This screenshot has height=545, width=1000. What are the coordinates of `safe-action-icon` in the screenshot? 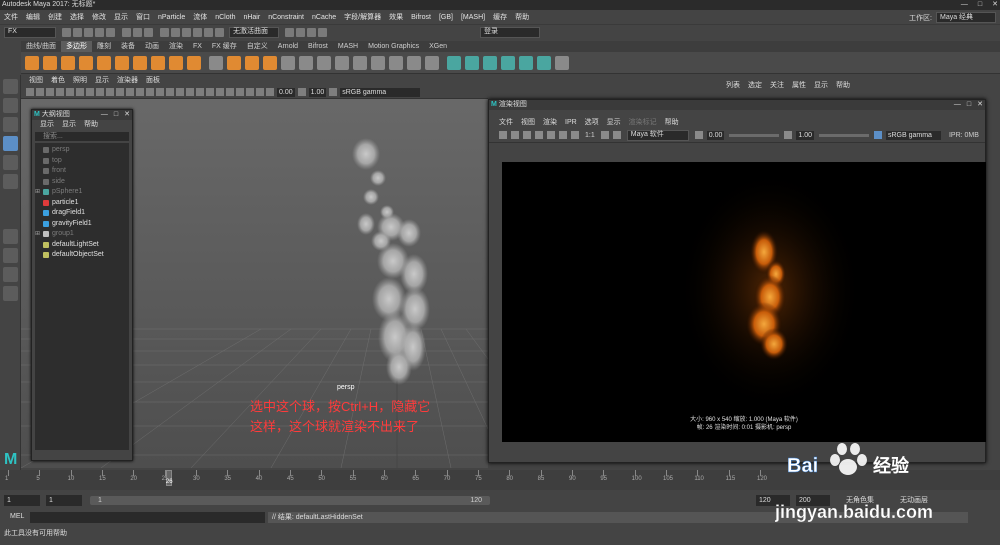 It's located at (120, 92).